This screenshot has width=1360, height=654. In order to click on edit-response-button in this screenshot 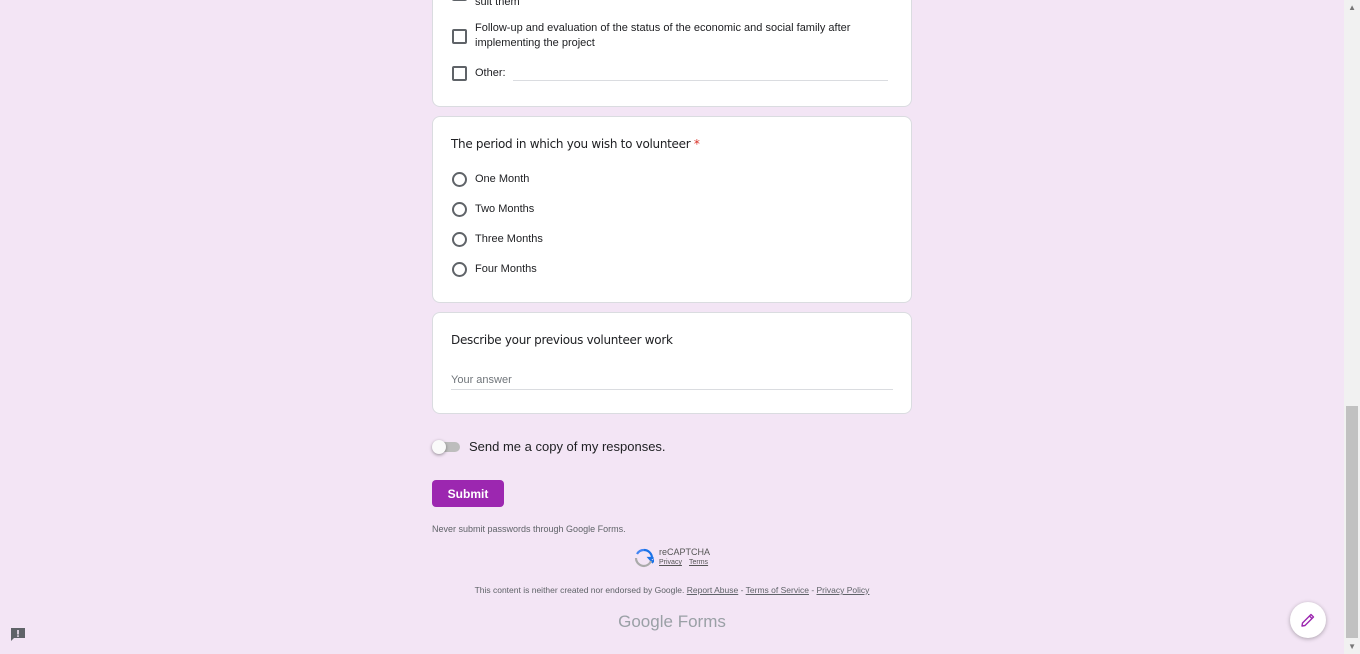, I will do `click(1308, 620)`.